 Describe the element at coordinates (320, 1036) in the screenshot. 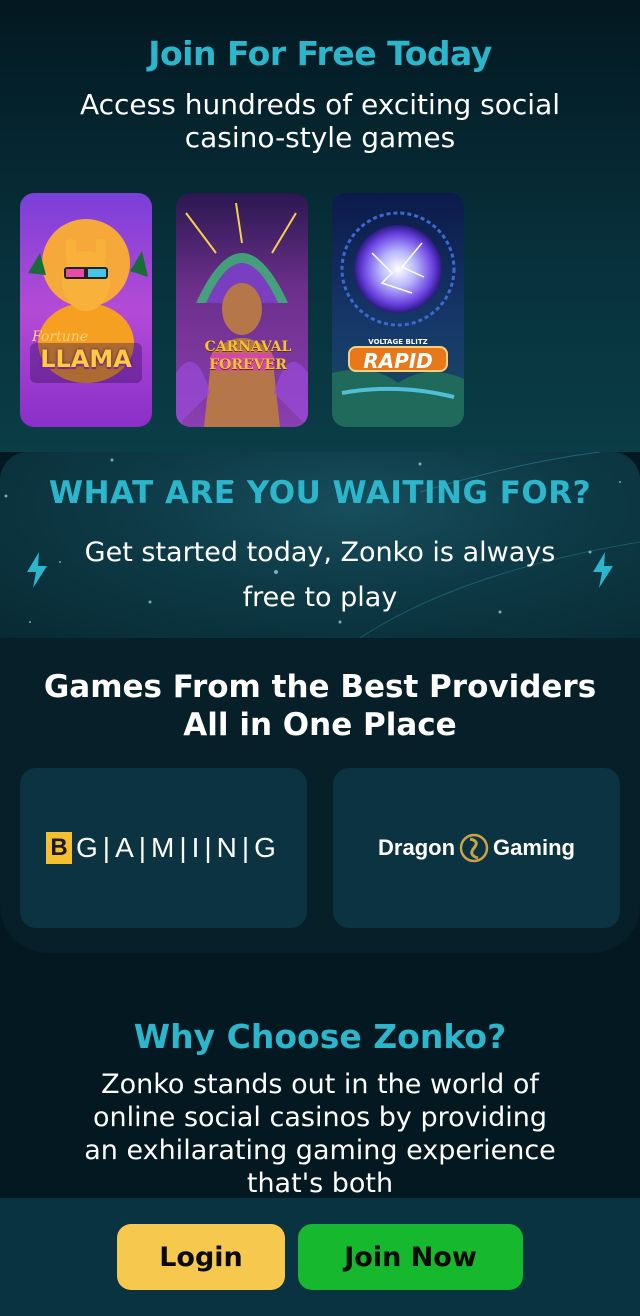

I see `why-choose-title: Why Choose Zonko?` at that location.